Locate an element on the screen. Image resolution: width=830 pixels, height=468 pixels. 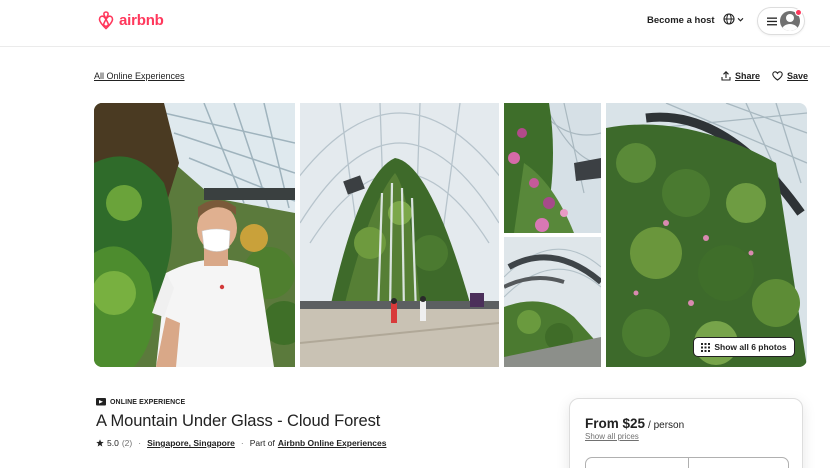
review-count: (2) is located at coordinates (127, 443).